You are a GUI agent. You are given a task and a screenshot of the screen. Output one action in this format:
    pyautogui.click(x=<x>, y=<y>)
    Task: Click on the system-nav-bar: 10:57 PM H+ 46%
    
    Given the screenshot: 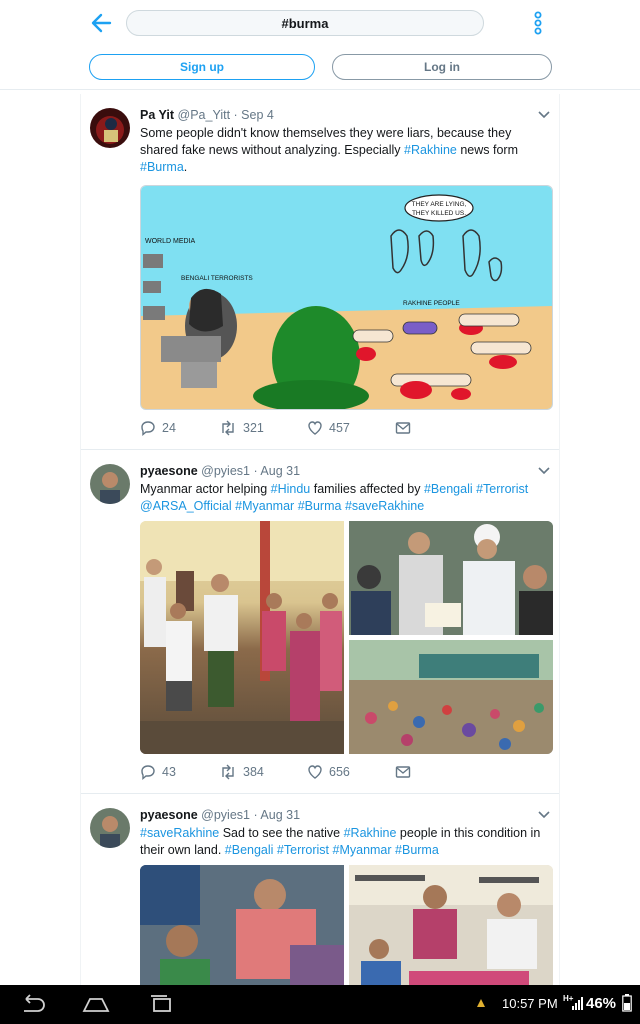 What is the action you would take?
    pyautogui.click(x=320, y=1004)
    